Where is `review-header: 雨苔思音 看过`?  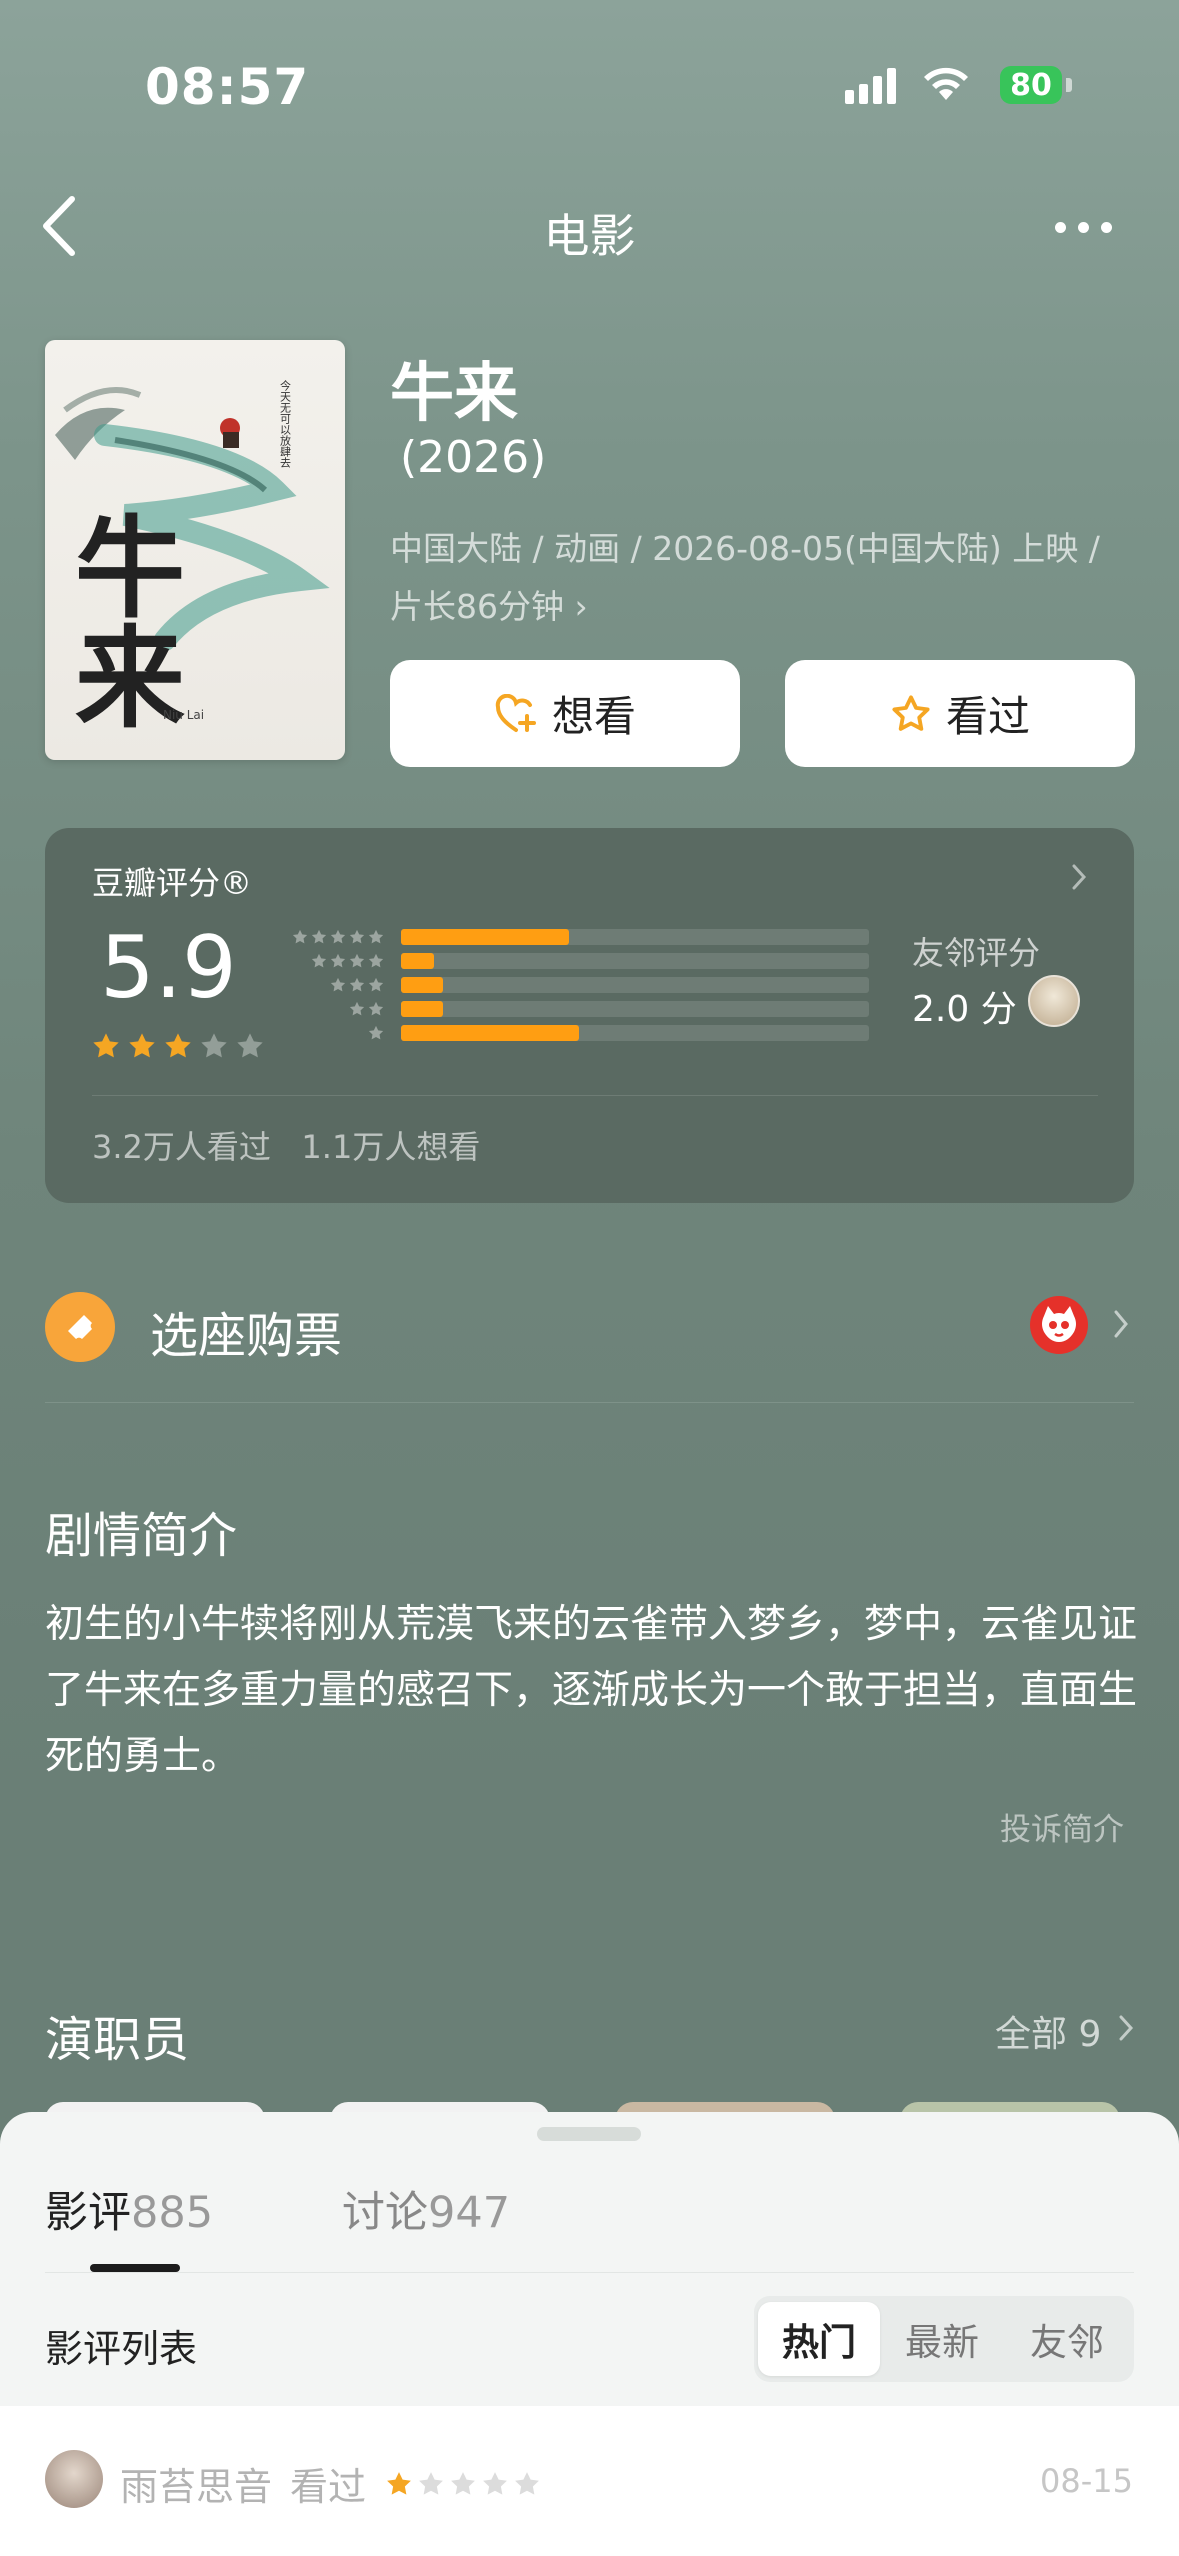 review-header: 雨苔思音 看过 is located at coordinates (331, 2483).